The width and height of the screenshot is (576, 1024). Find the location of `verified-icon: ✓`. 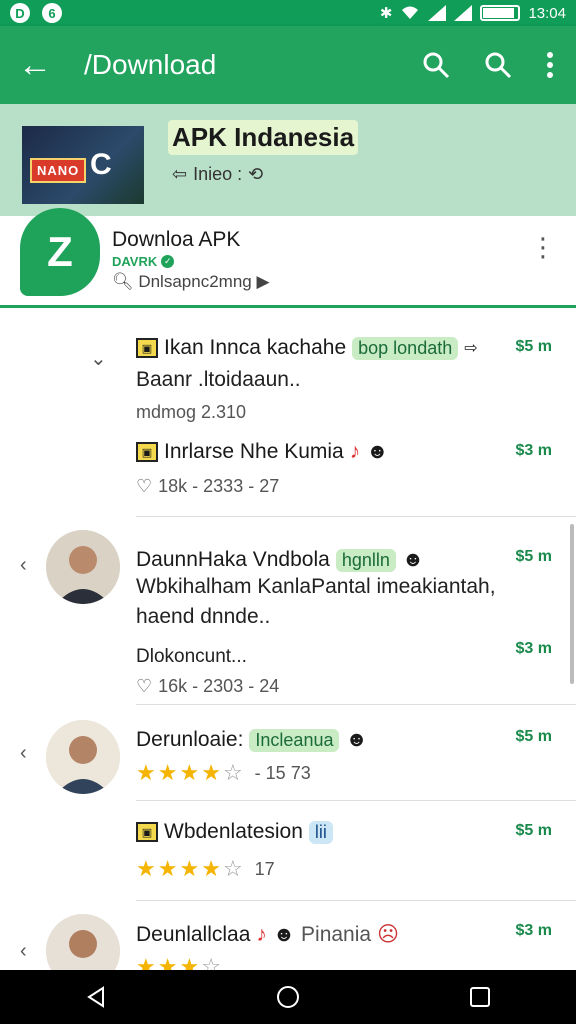

verified-icon: ✓ is located at coordinates (168, 261).